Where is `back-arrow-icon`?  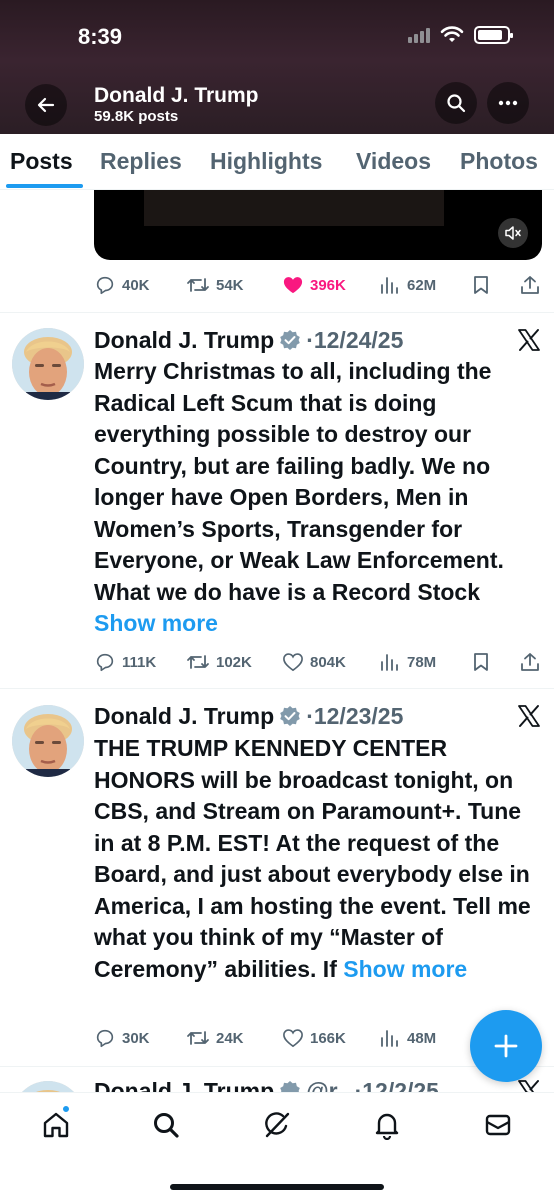 back-arrow-icon is located at coordinates (46, 105).